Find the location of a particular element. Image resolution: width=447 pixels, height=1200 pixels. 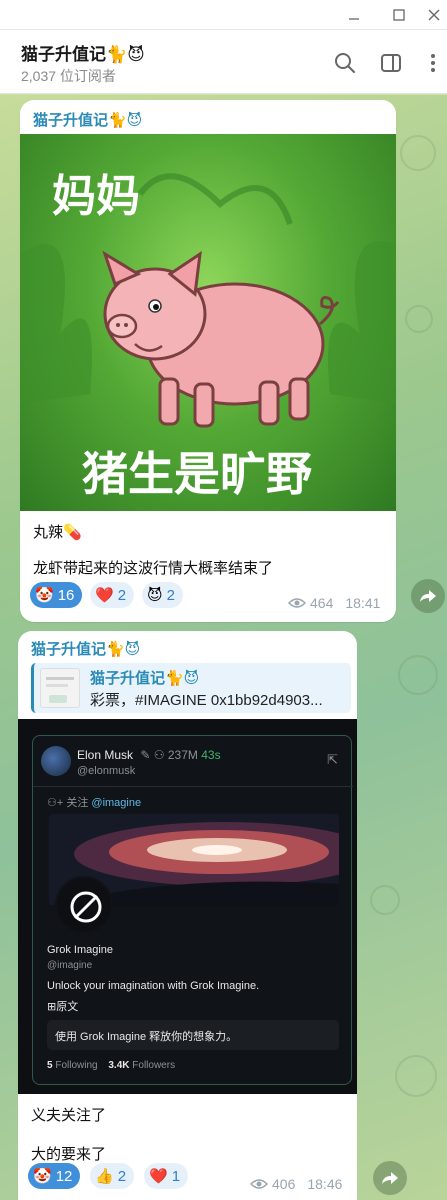

reaction-chip: ❤️ 1 is located at coordinates (166, 1176).